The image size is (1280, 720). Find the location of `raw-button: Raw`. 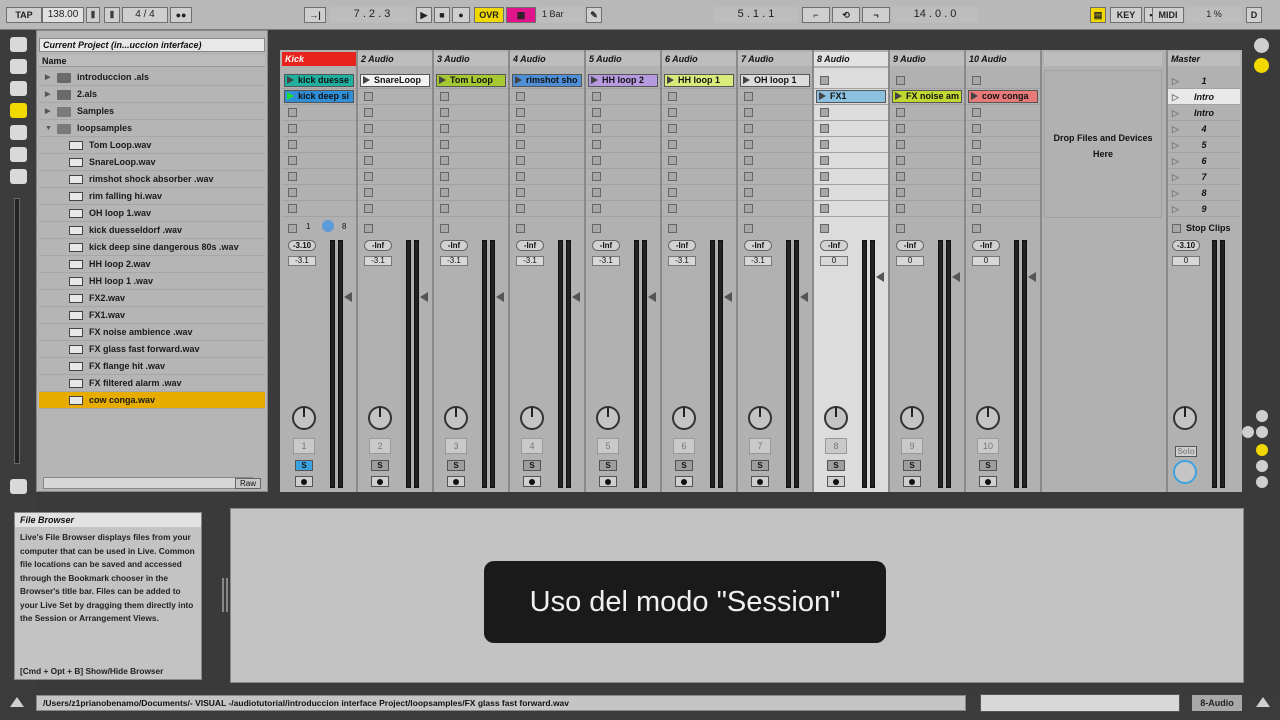

raw-button: Raw is located at coordinates (248, 483).